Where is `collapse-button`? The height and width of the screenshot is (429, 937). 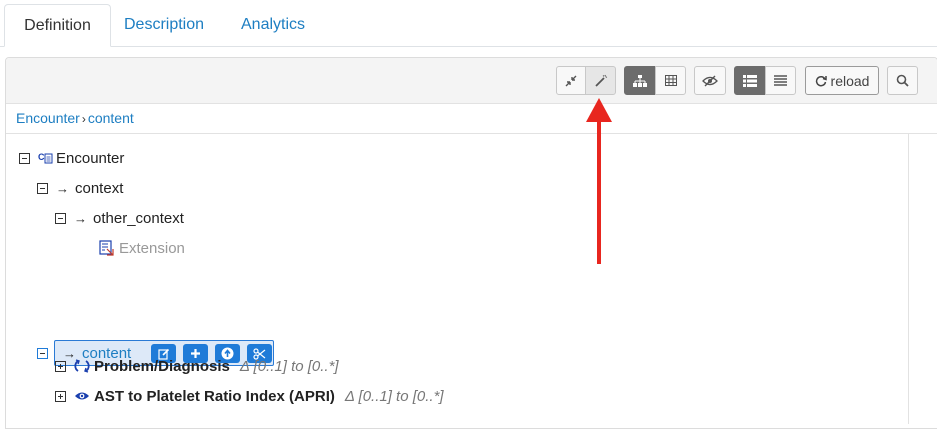 collapse-button is located at coordinates (571, 80).